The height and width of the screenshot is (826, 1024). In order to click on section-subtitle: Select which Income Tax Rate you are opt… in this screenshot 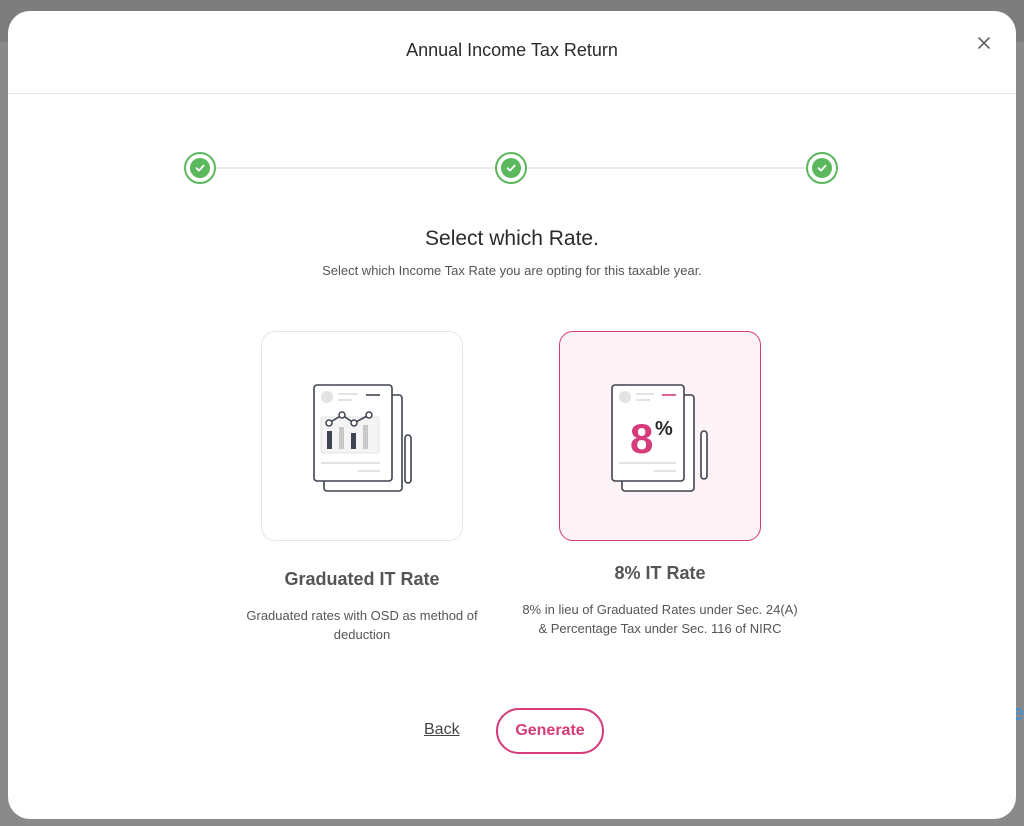, I will do `click(512, 270)`.